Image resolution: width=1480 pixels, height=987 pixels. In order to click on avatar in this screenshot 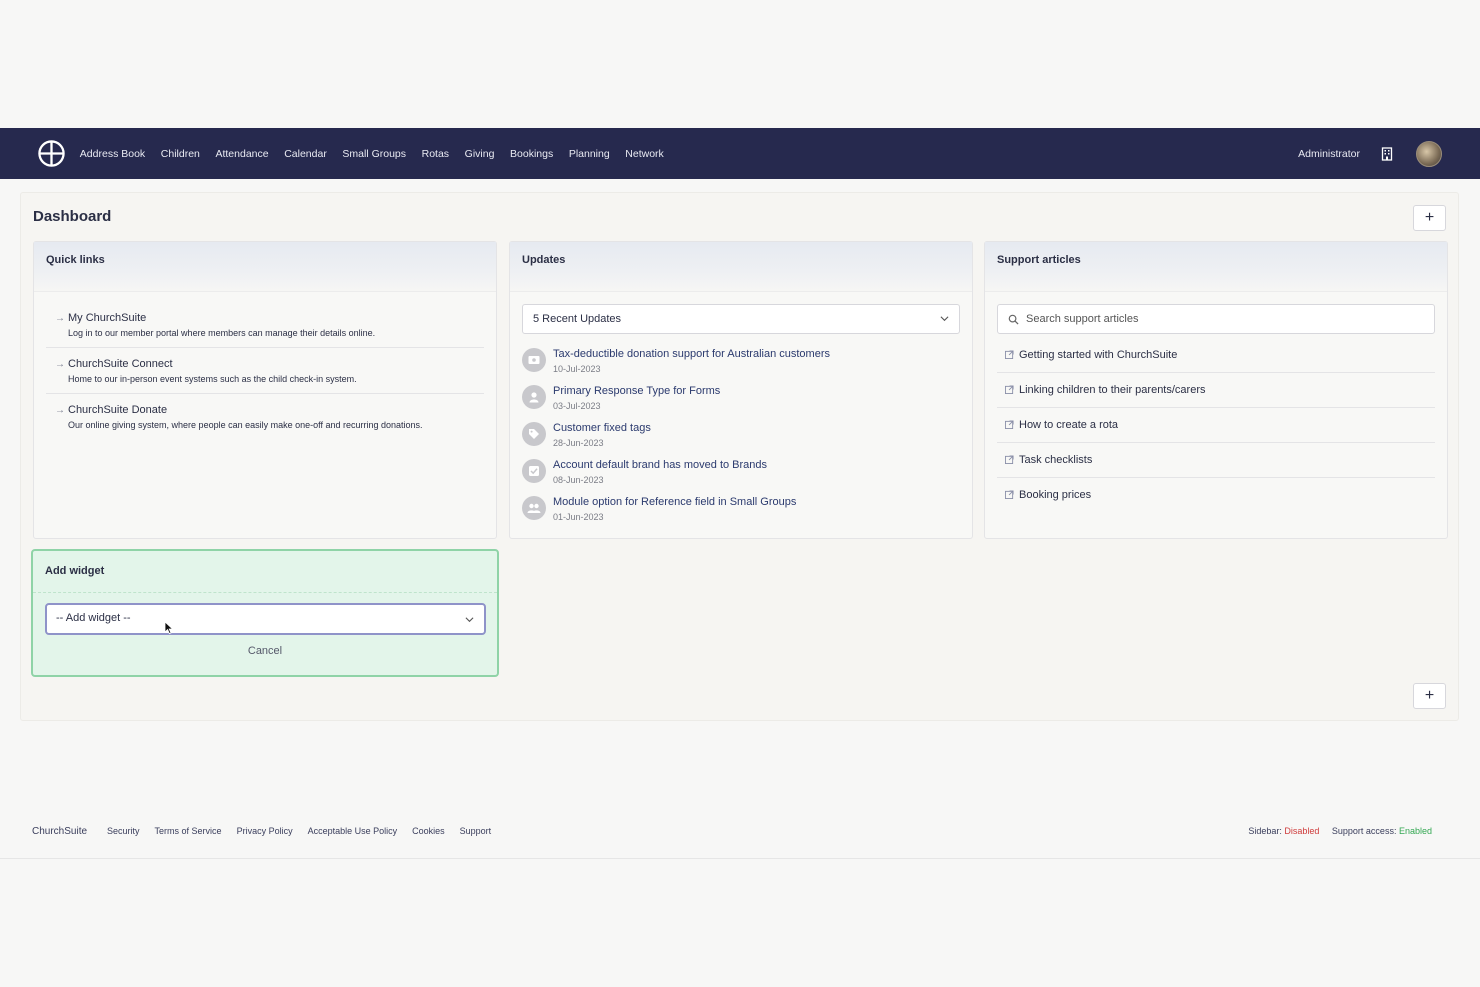, I will do `click(1429, 153)`.